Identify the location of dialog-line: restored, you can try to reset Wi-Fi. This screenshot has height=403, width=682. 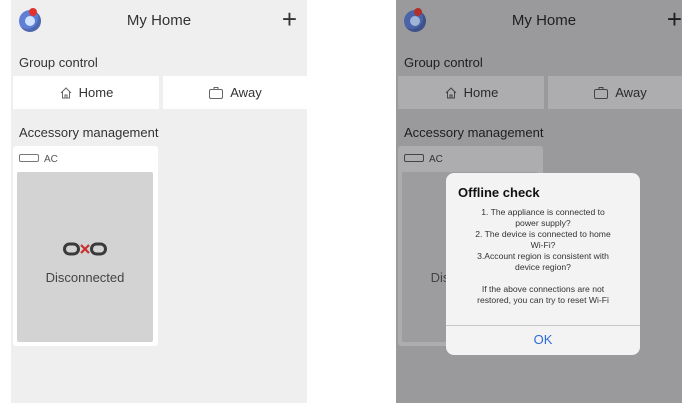
(543, 300).